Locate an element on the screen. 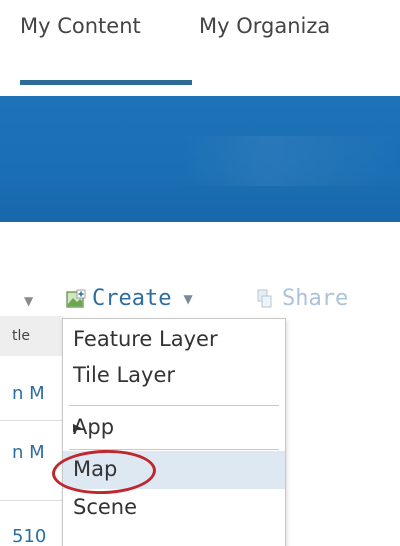  tab-my-content: My Content is located at coordinates (80, 26).